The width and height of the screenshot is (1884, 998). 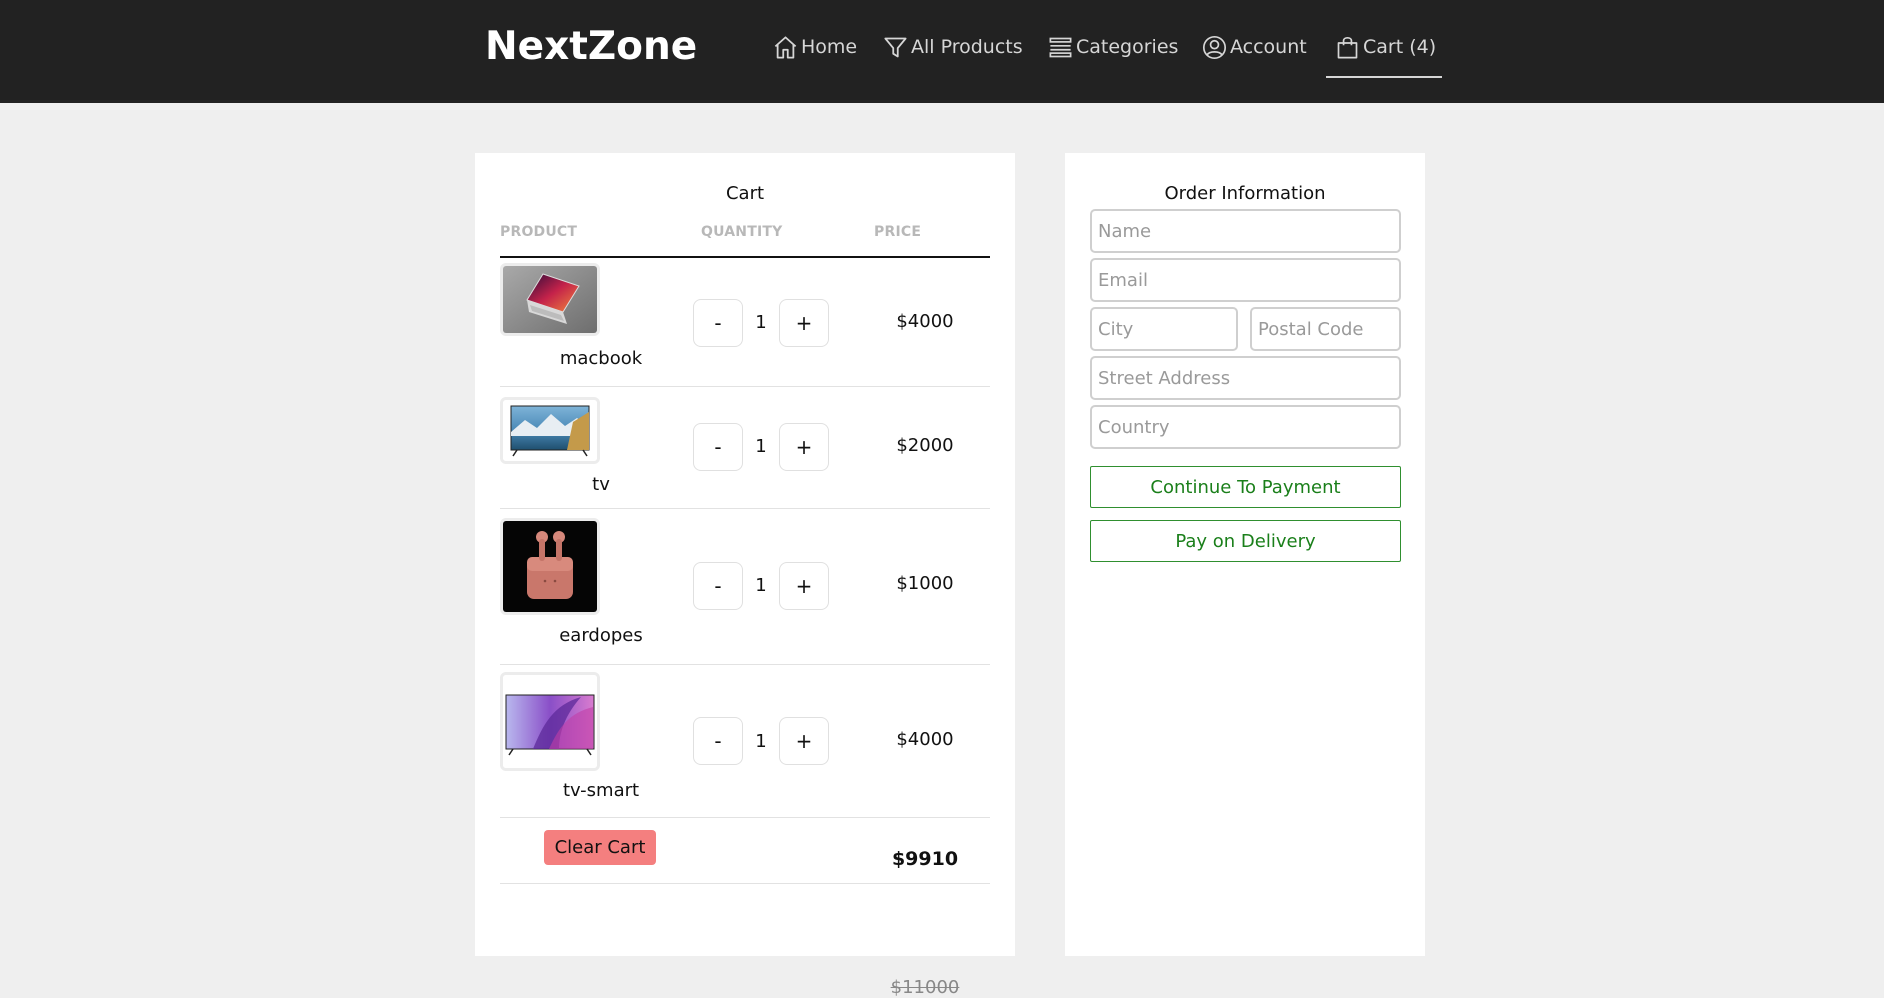 What do you see at coordinates (1268, 47) in the screenshot?
I see `nav-account-label: Account` at bounding box center [1268, 47].